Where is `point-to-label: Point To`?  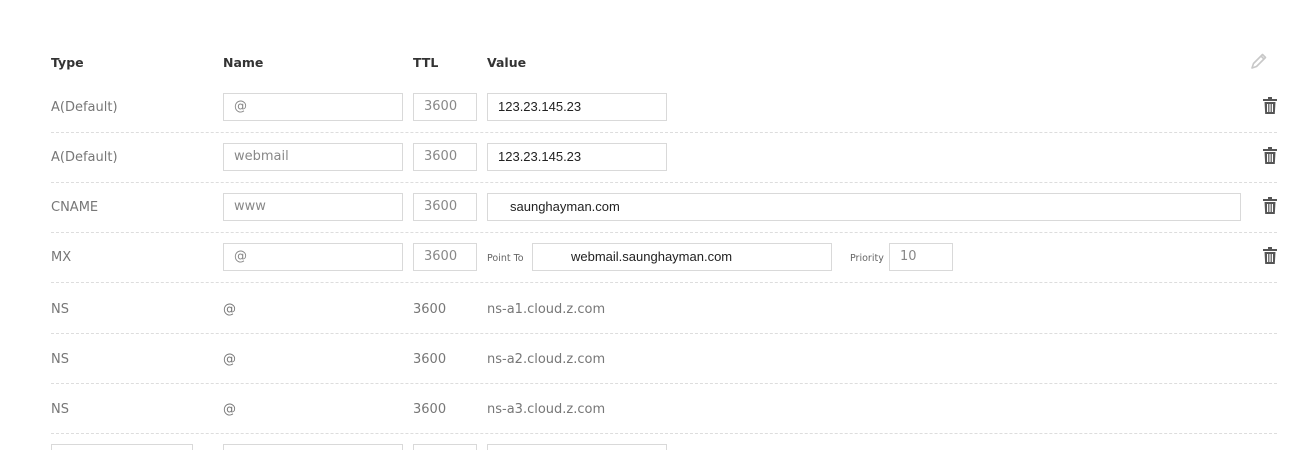
point-to-label: Point To is located at coordinates (505, 258).